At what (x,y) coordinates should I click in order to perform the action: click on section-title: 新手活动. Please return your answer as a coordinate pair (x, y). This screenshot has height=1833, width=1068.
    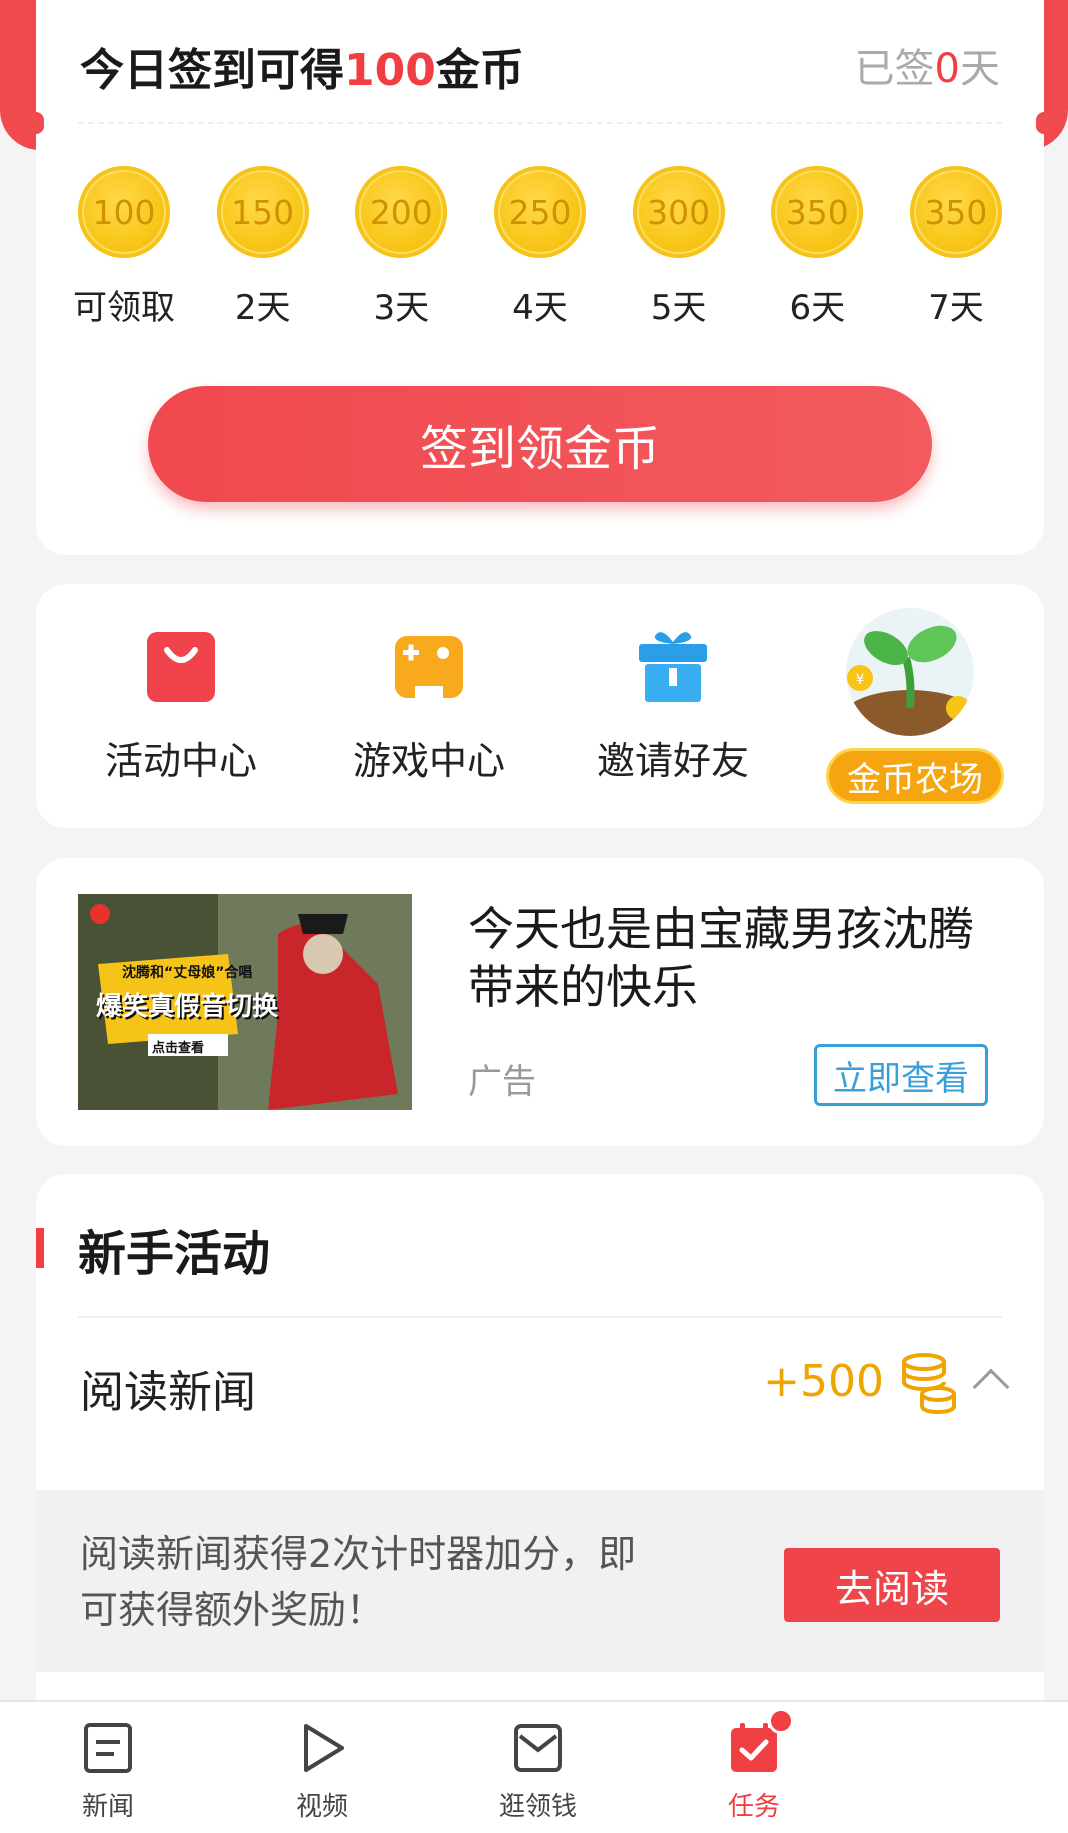
    Looking at the image, I should click on (174, 1254).